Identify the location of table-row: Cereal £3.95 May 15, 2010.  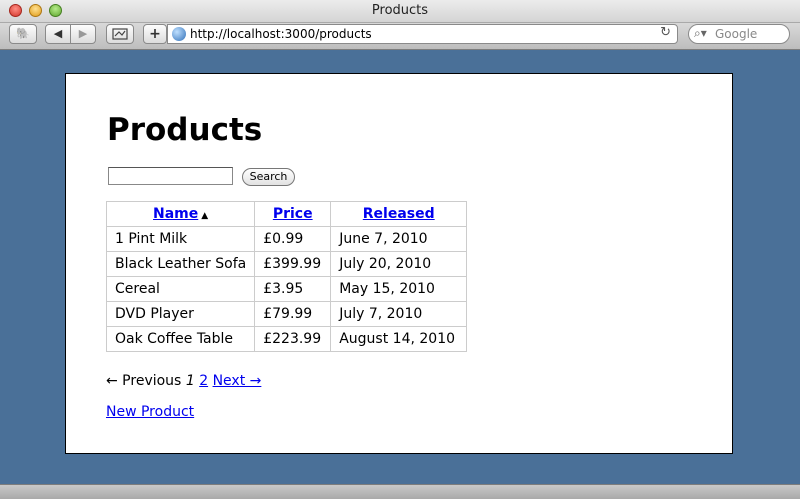
(286, 289).